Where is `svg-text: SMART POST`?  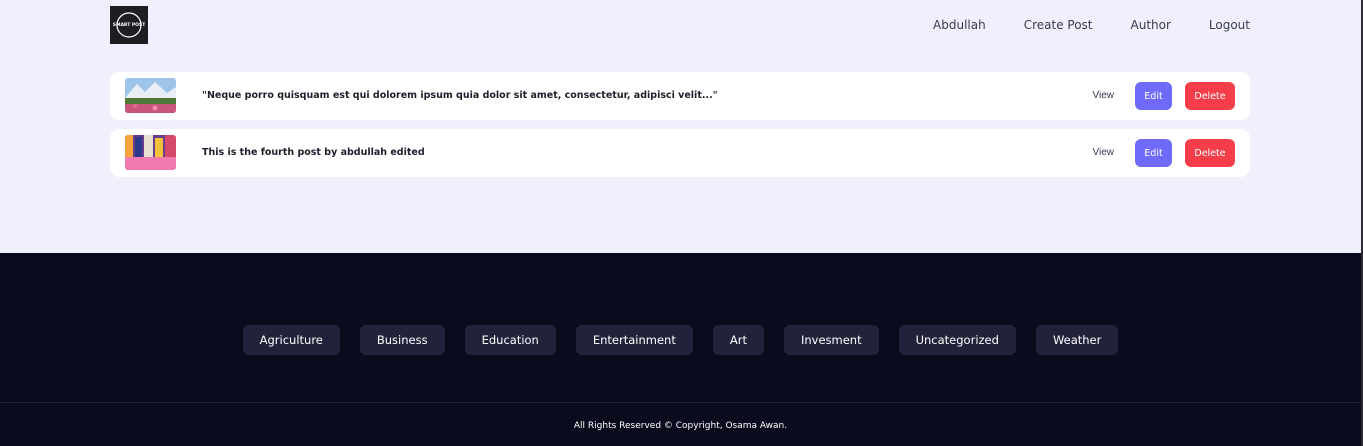
svg-text: SMART POST is located at coordinates (129, 25).